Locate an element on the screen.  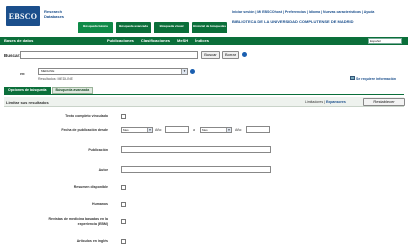
field-label: Publicación is located at coordinates (98, 150).